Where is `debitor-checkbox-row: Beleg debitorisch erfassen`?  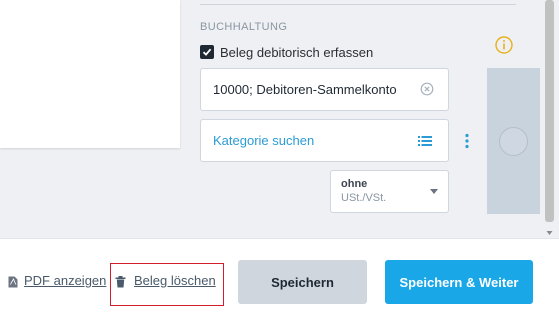 debitor-checkbox-row: Beleg debitorisch erfassen is located at coordinates (286, 52).